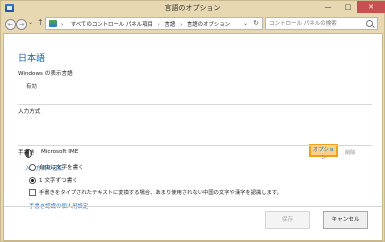 Image resolution: width=385 pixels, height=242 pixels. Describe the element at coordinates (245, 23) in the screenshot. I see `address-dropdown-icon: ⌄` at that location.